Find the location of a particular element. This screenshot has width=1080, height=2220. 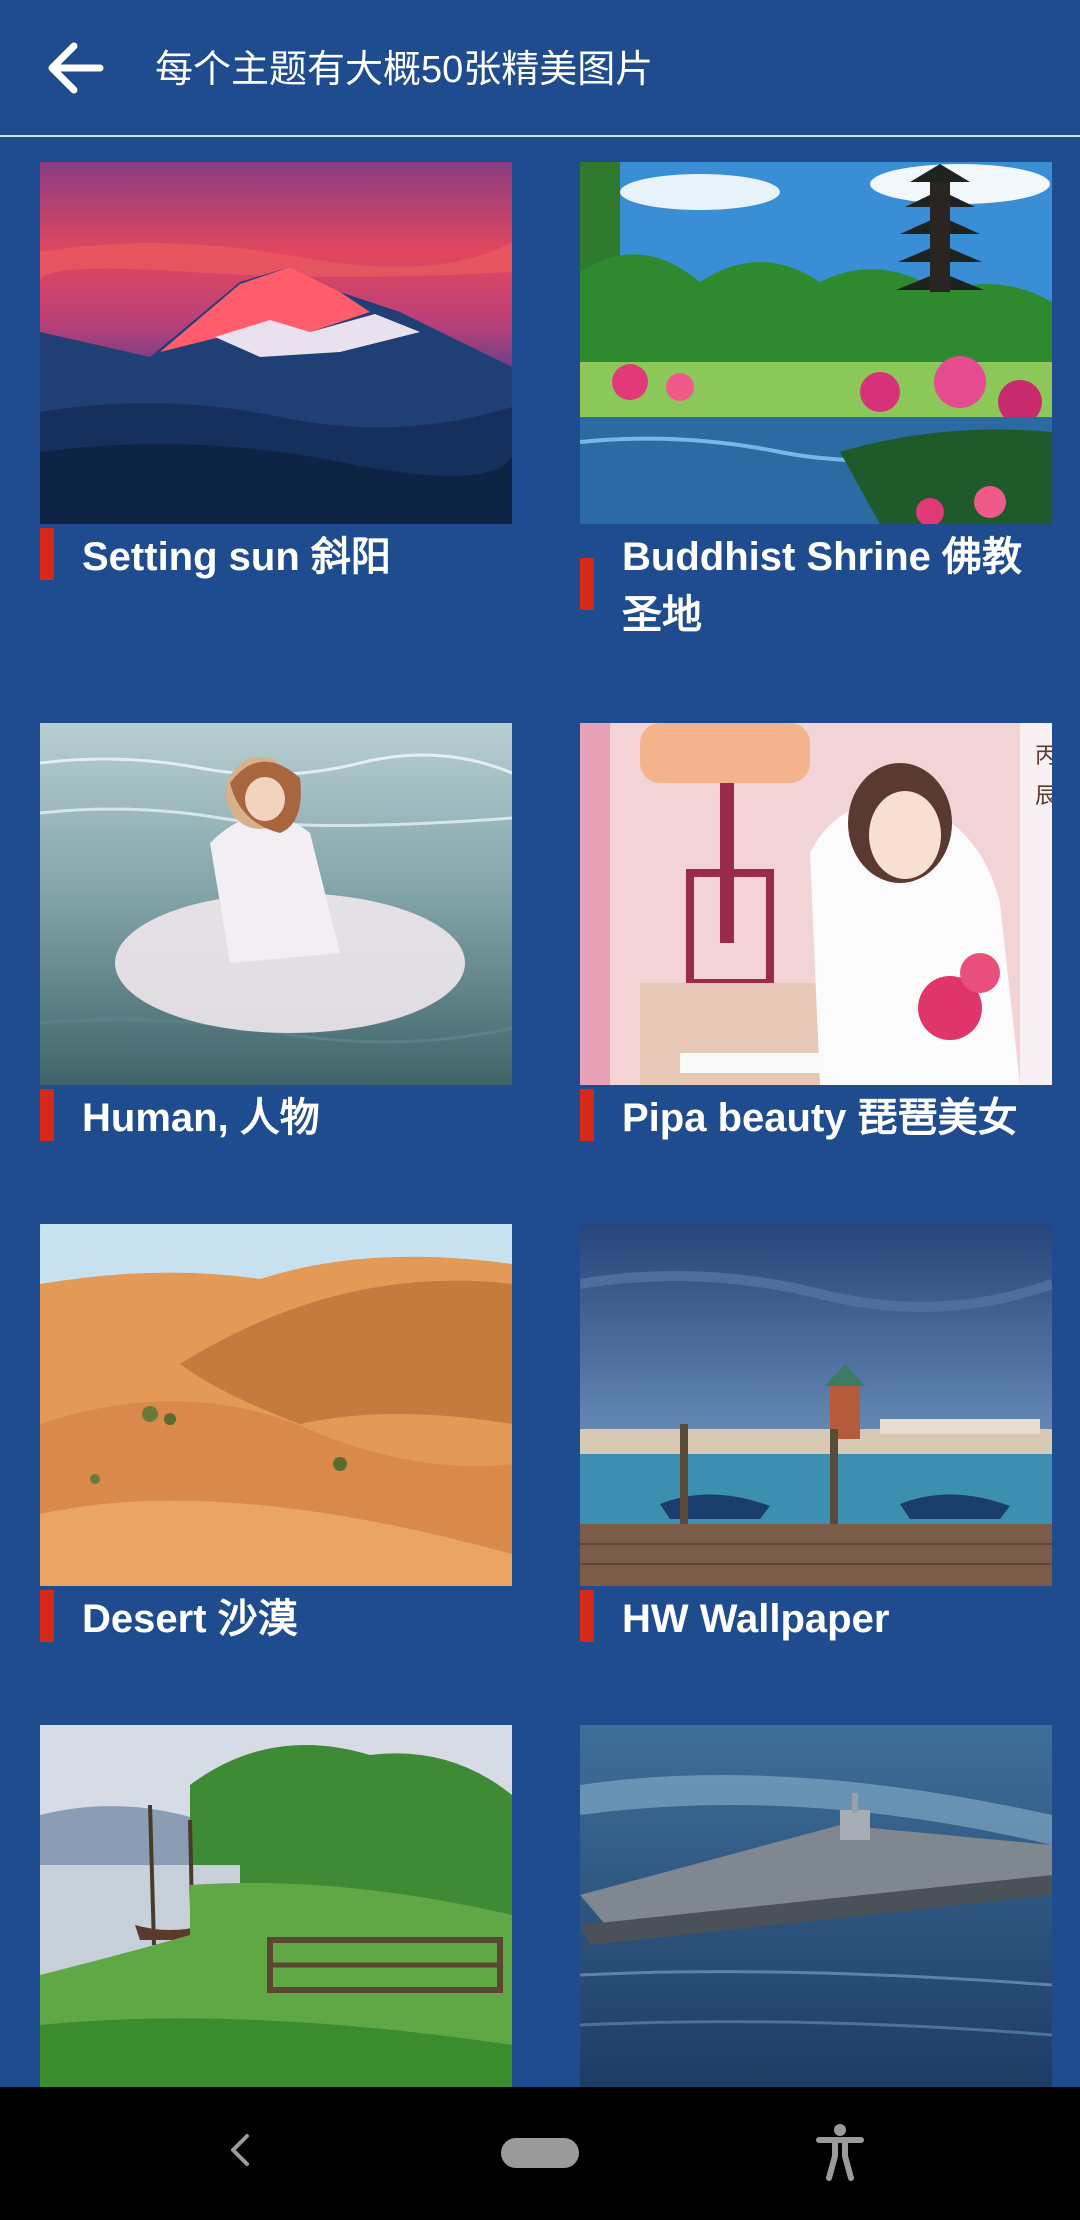

theme-caption: Desert 沙漠 is located at coordinates (276, 1620).